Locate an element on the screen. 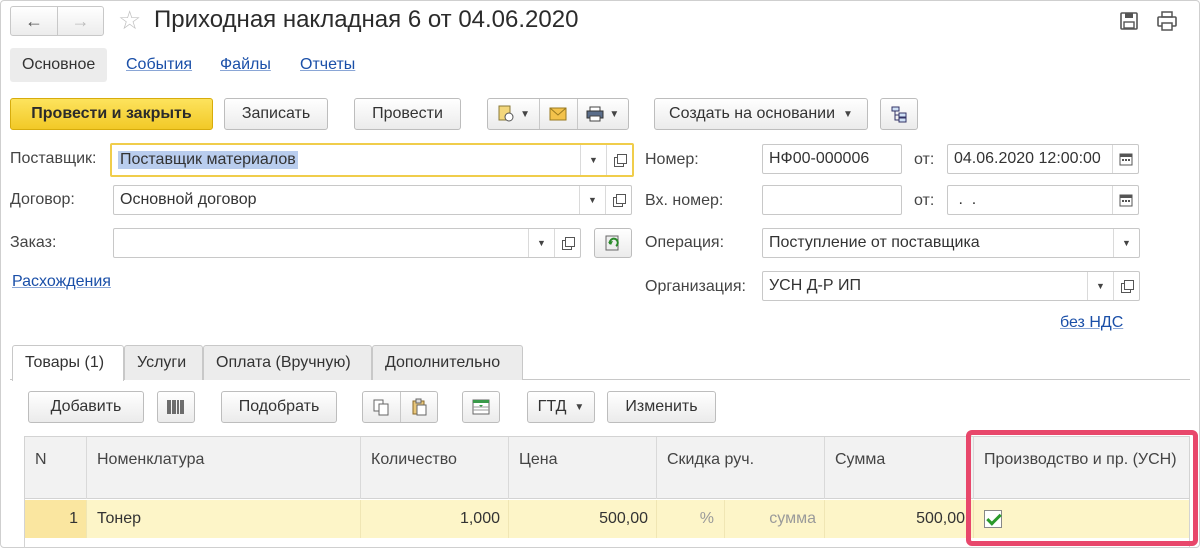 This screenshot has height=548, width=1200. tab-main: Основное is located at coordinates (59, 65).